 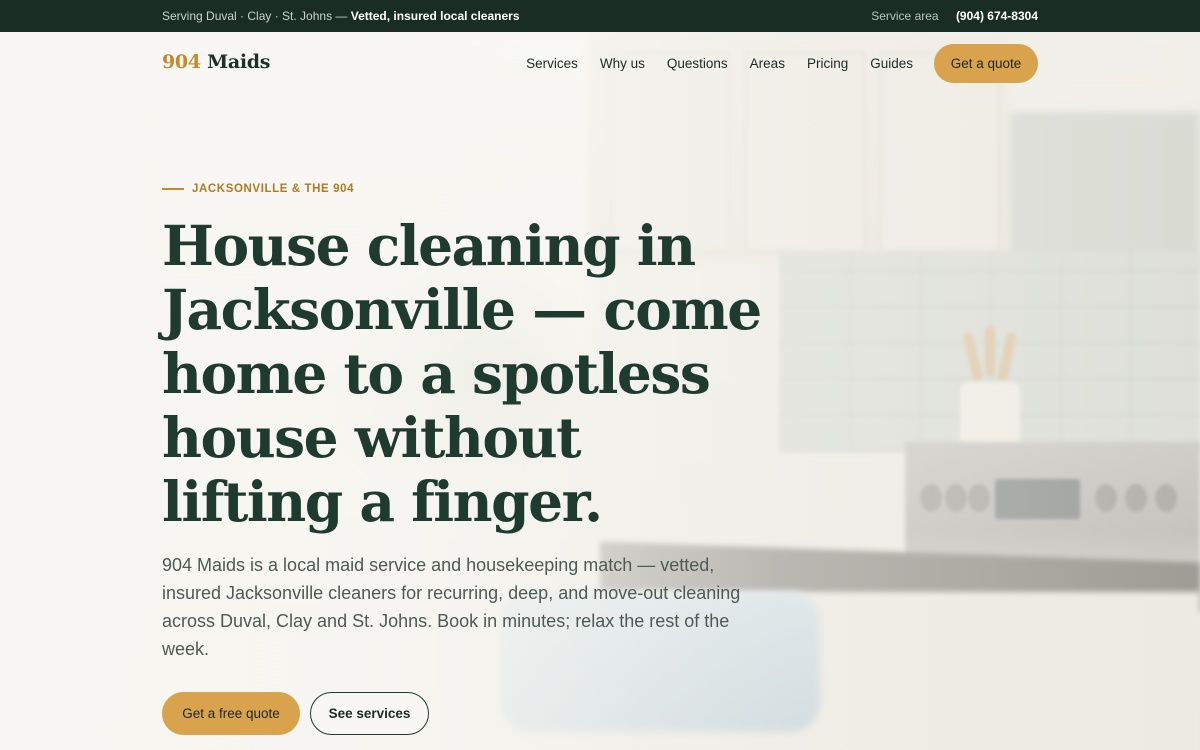 What do you see at coordinates (181, 62) in the screenshot?
I see `logo-number: 904` at bounding box center [181, 62].